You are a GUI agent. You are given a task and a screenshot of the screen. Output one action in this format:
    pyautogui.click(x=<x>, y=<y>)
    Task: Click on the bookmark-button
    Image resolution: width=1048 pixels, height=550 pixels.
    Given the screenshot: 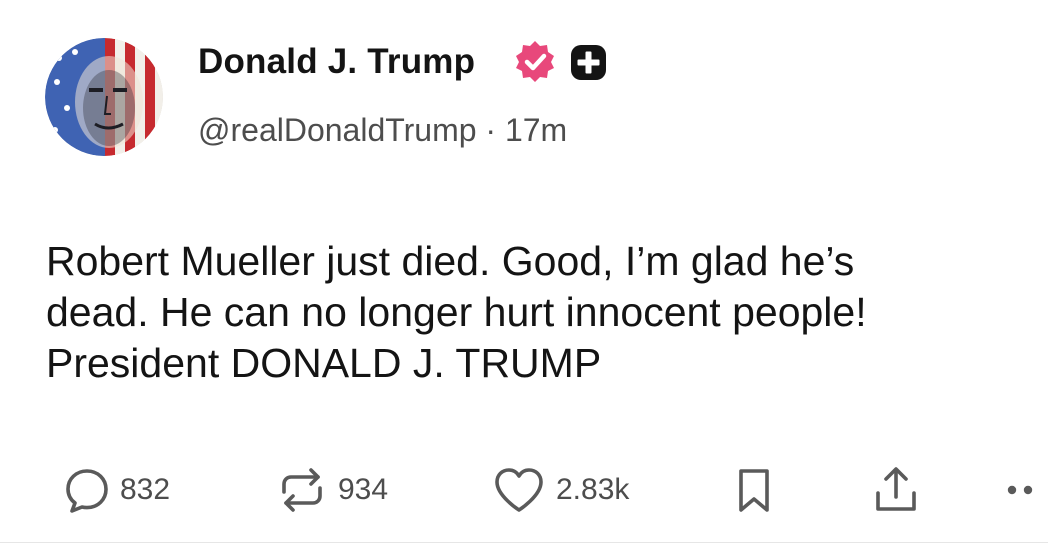 What is the action you would take?
    pyautogui.click(x=754, y=490)
    